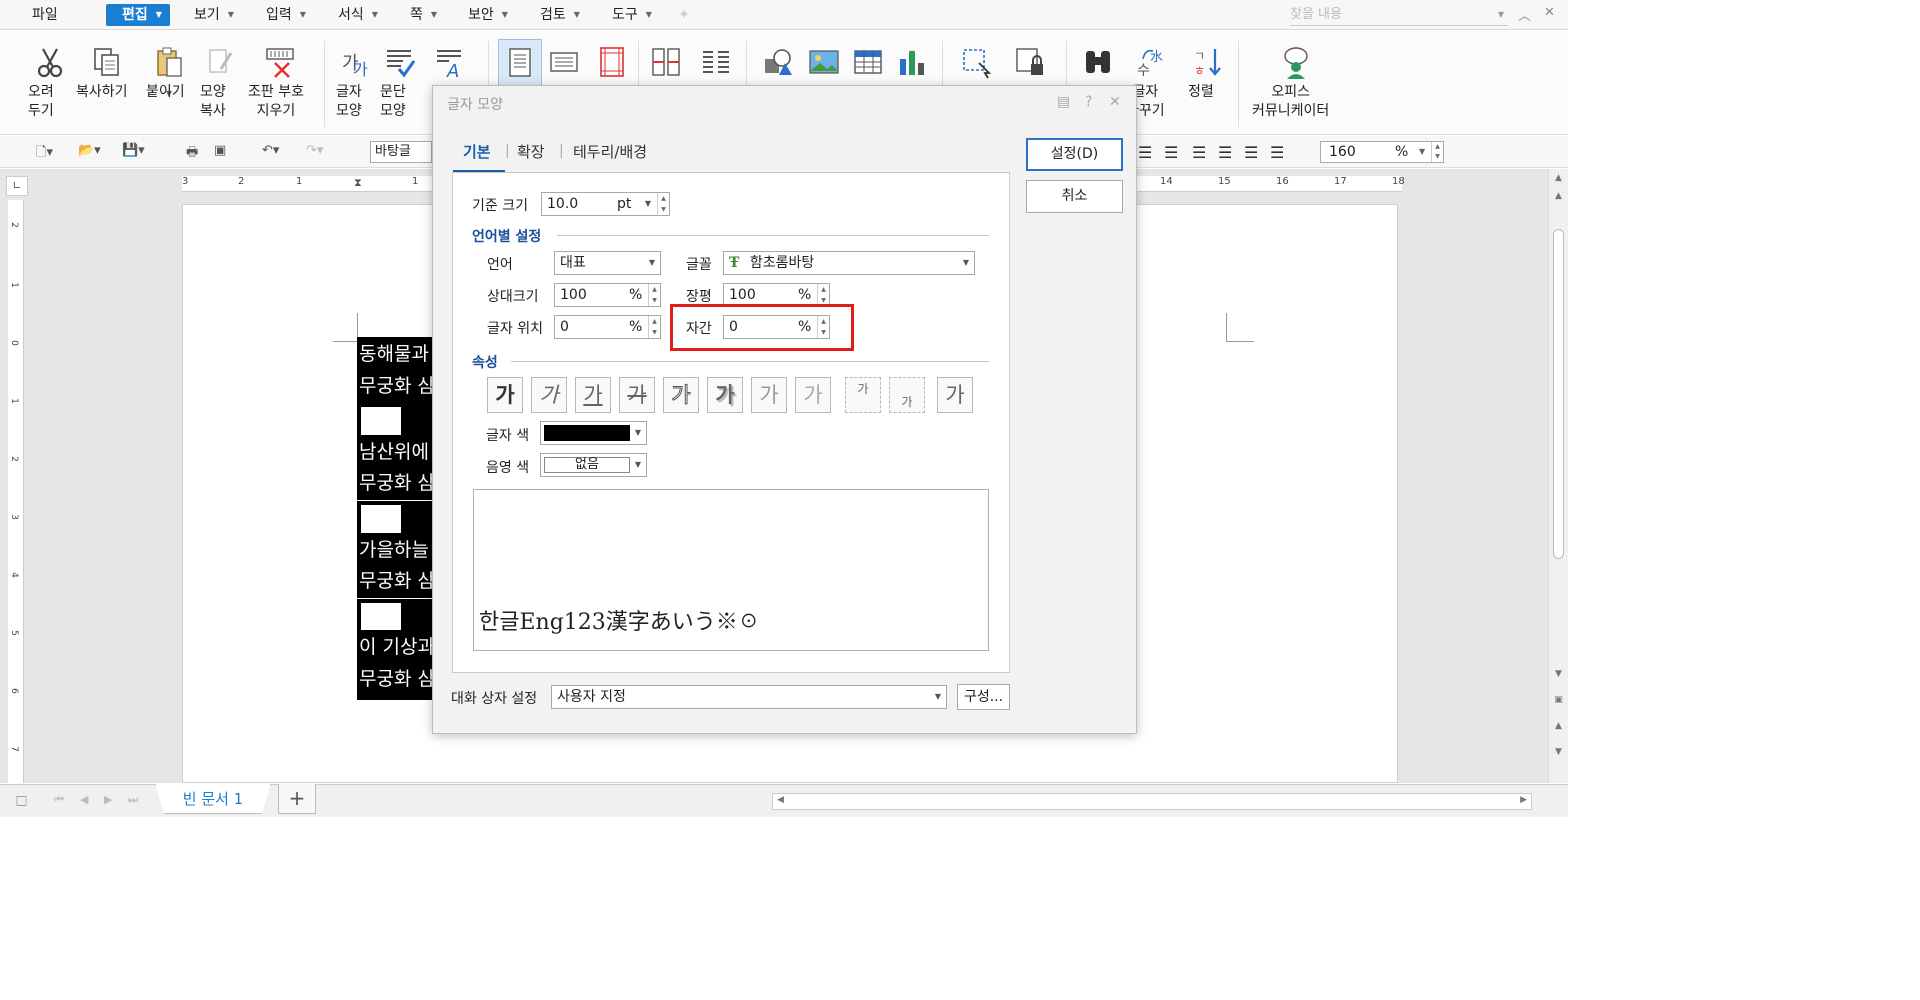 The image size is (1920, 1000). What do you see at coordinates (637, 395) in the screenshot?
I see `strikethrough-button: 가` at bounding box center [637, 395].